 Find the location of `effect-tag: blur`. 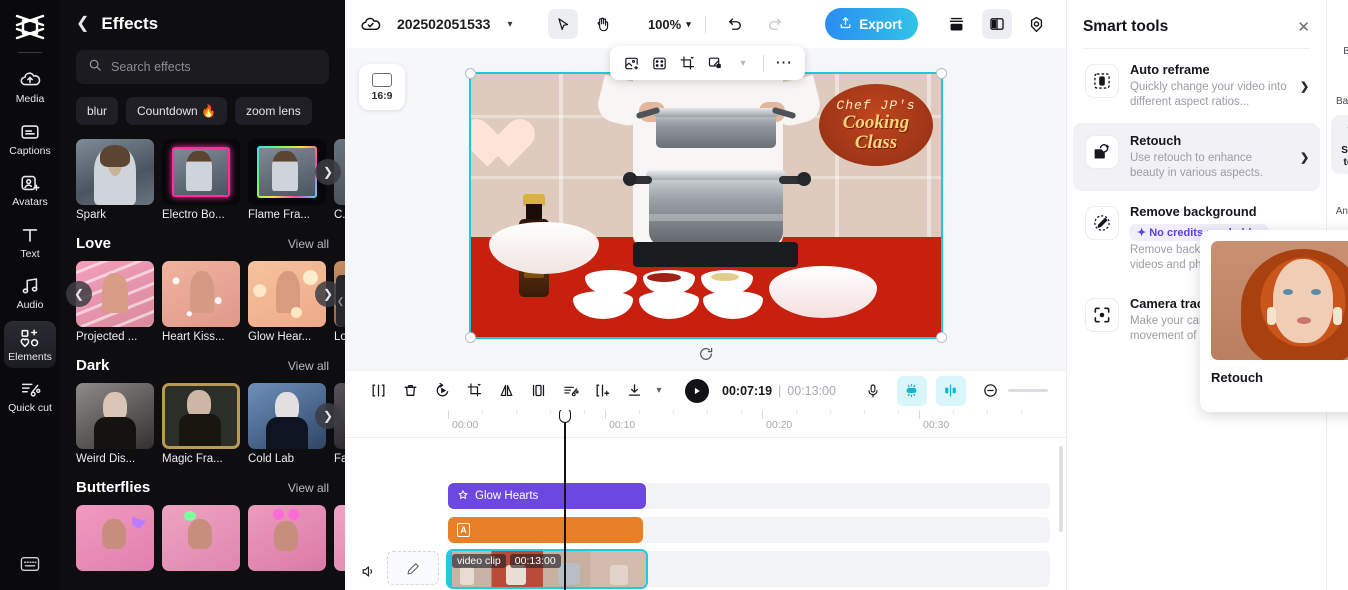

effect-tag: blur is located at coordinates (97, 111).